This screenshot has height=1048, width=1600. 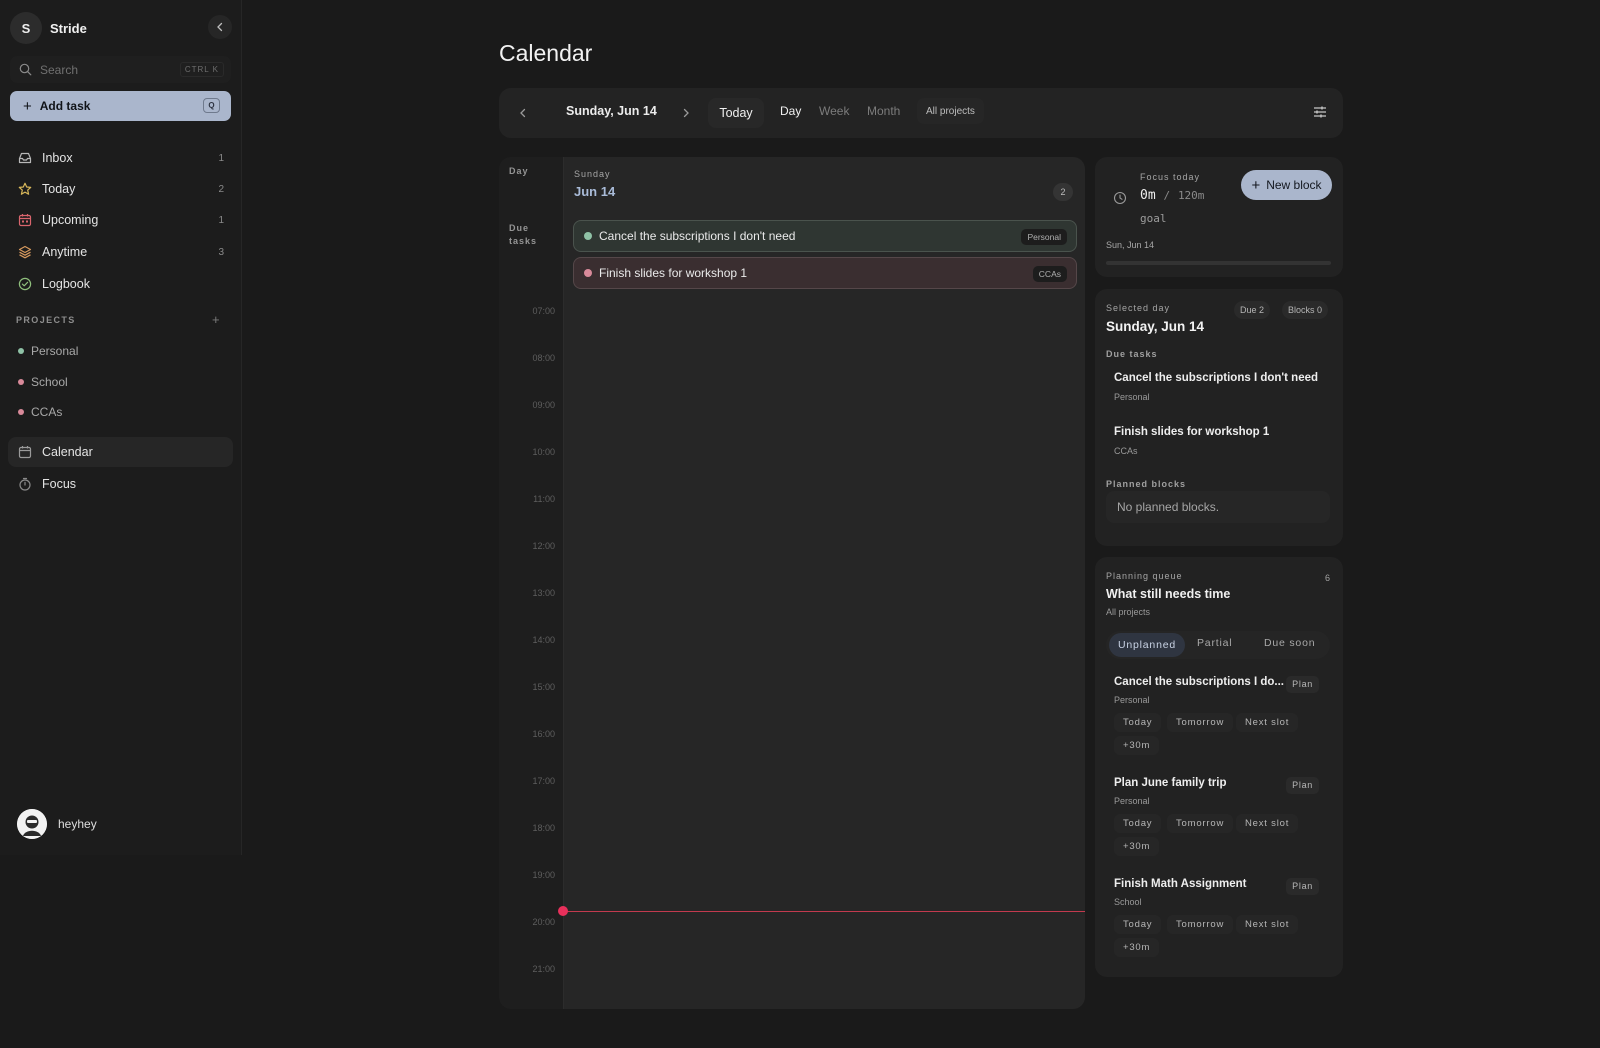 What do you see at coordinates (543, 593) in the screenshot?
I see `hour-label: 13:00` at bounding box center [543, 593].